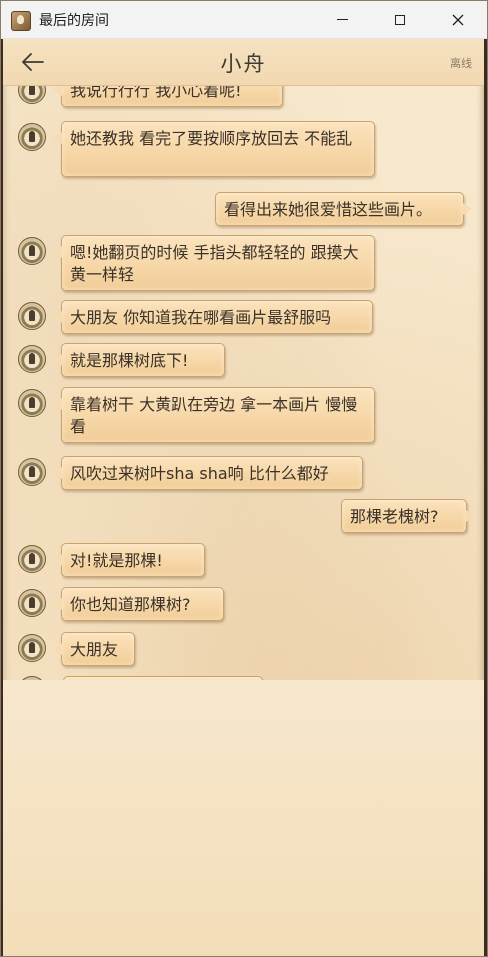  I want to click on message-bubble: 大朋友 你知道我在哪看画片最舒服吗, so click(213, 317).